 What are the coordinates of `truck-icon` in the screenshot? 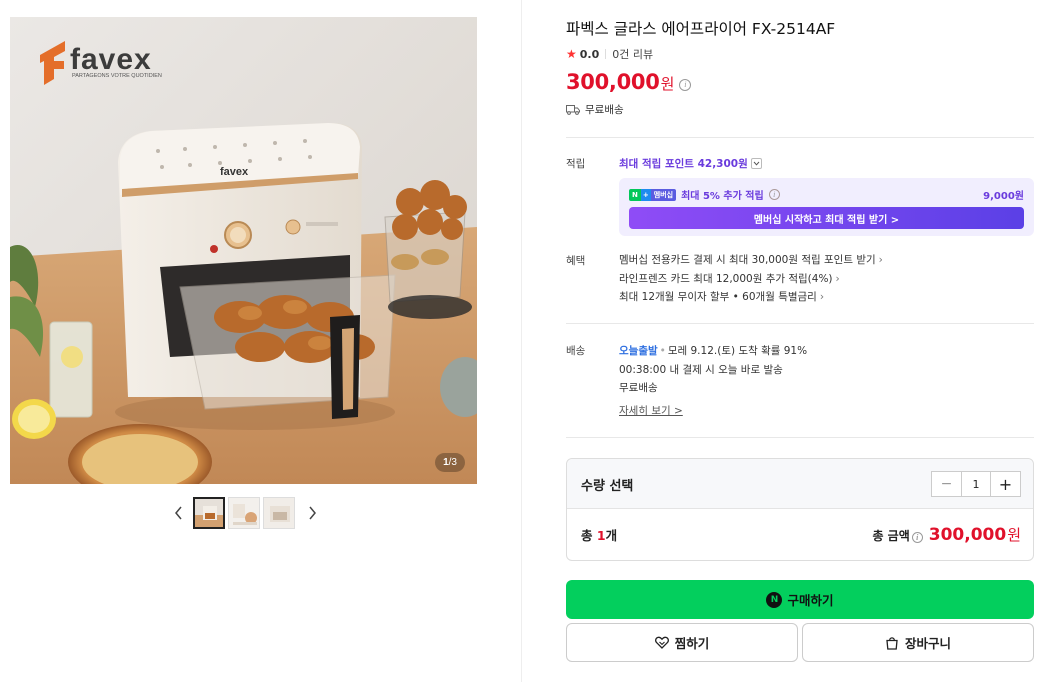 It's located at (573, 109).